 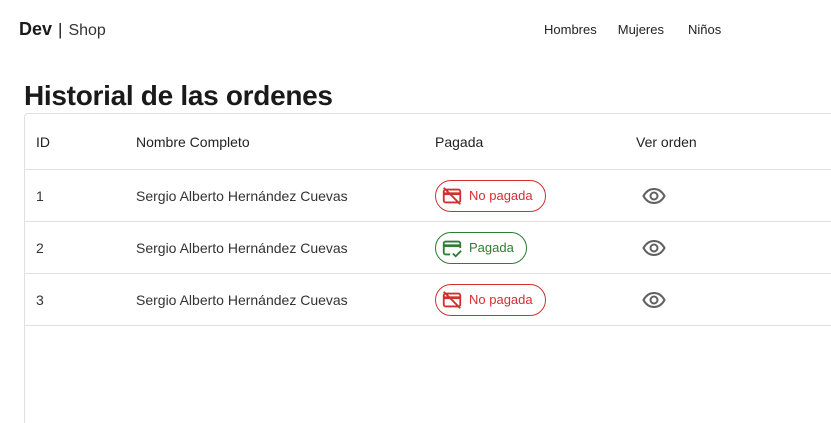 What do you see at coordinates (40, 247) in the screenshot?
I see `cell-id: 2` at bounding box center [40, 247].